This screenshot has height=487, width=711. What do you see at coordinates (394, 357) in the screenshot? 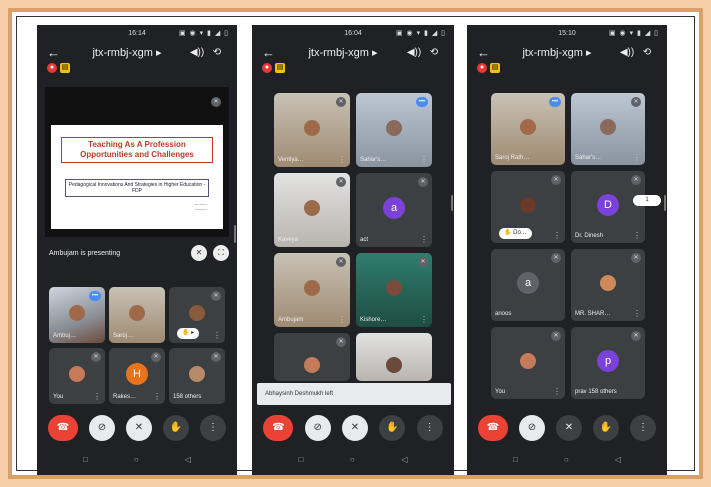
I see `participant-tile` at bounding box center [394, 357].